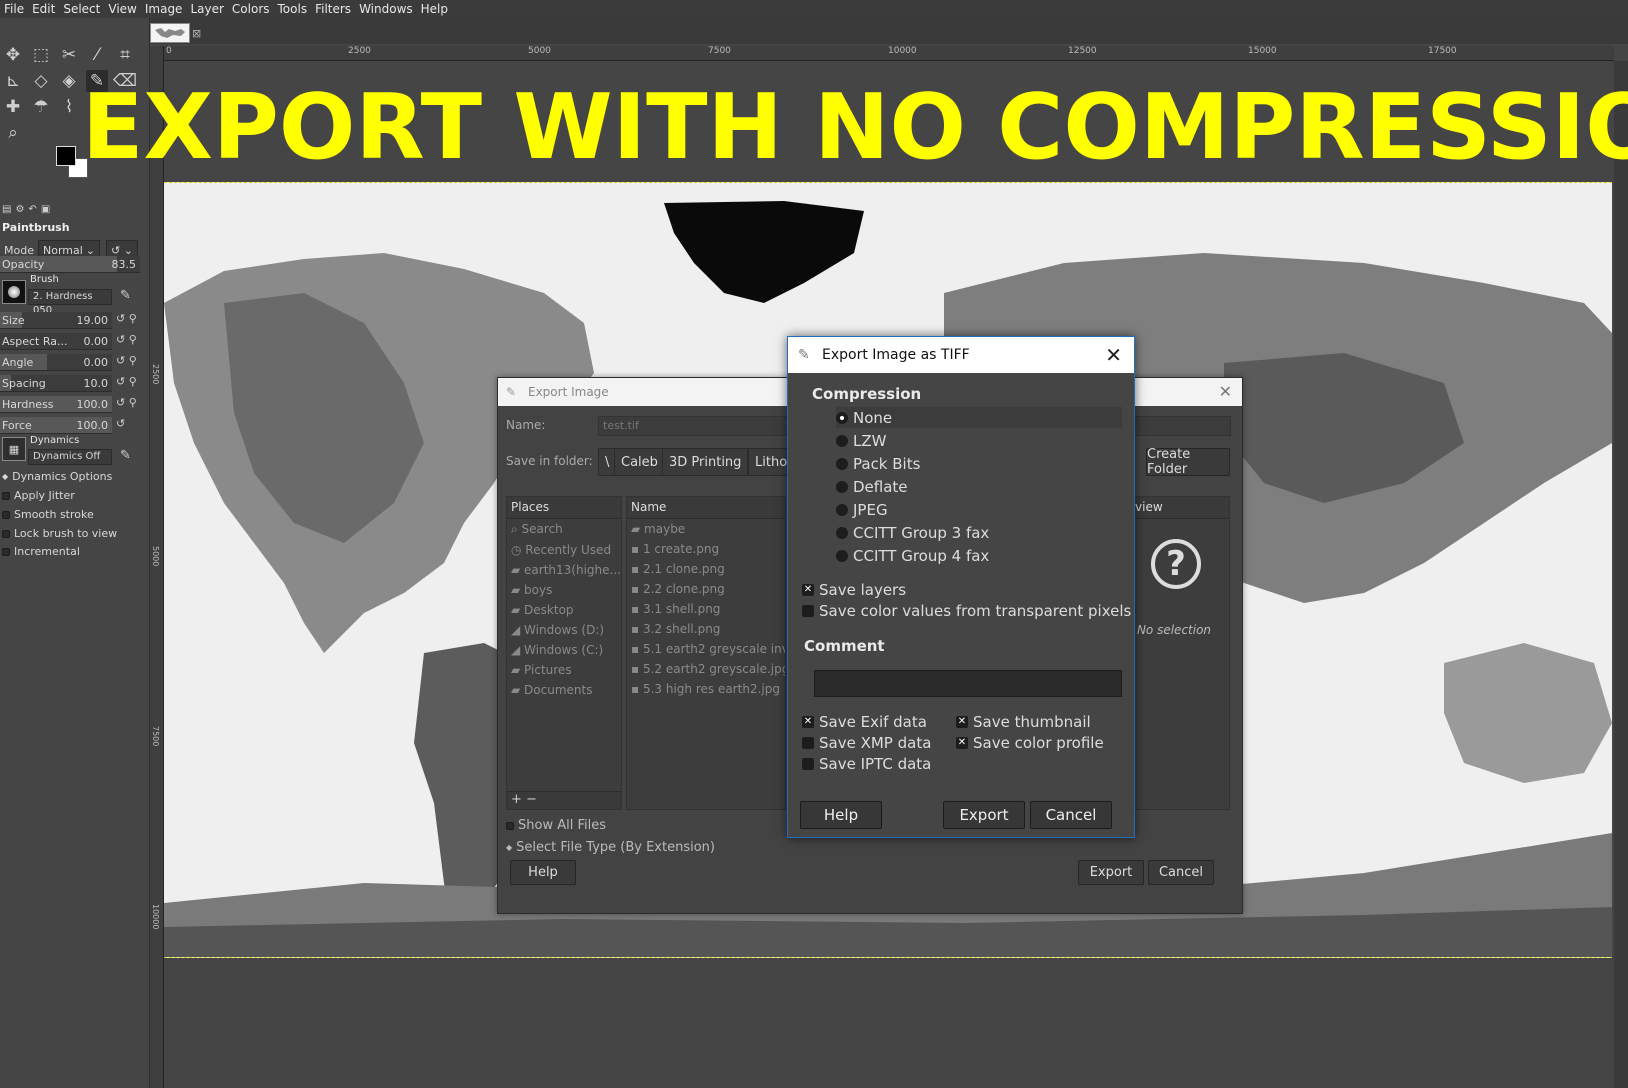  Describe the element at coordinates (70, 264) in the screenshot. I see `opacity-slider: Opacity 83.5` at that location.